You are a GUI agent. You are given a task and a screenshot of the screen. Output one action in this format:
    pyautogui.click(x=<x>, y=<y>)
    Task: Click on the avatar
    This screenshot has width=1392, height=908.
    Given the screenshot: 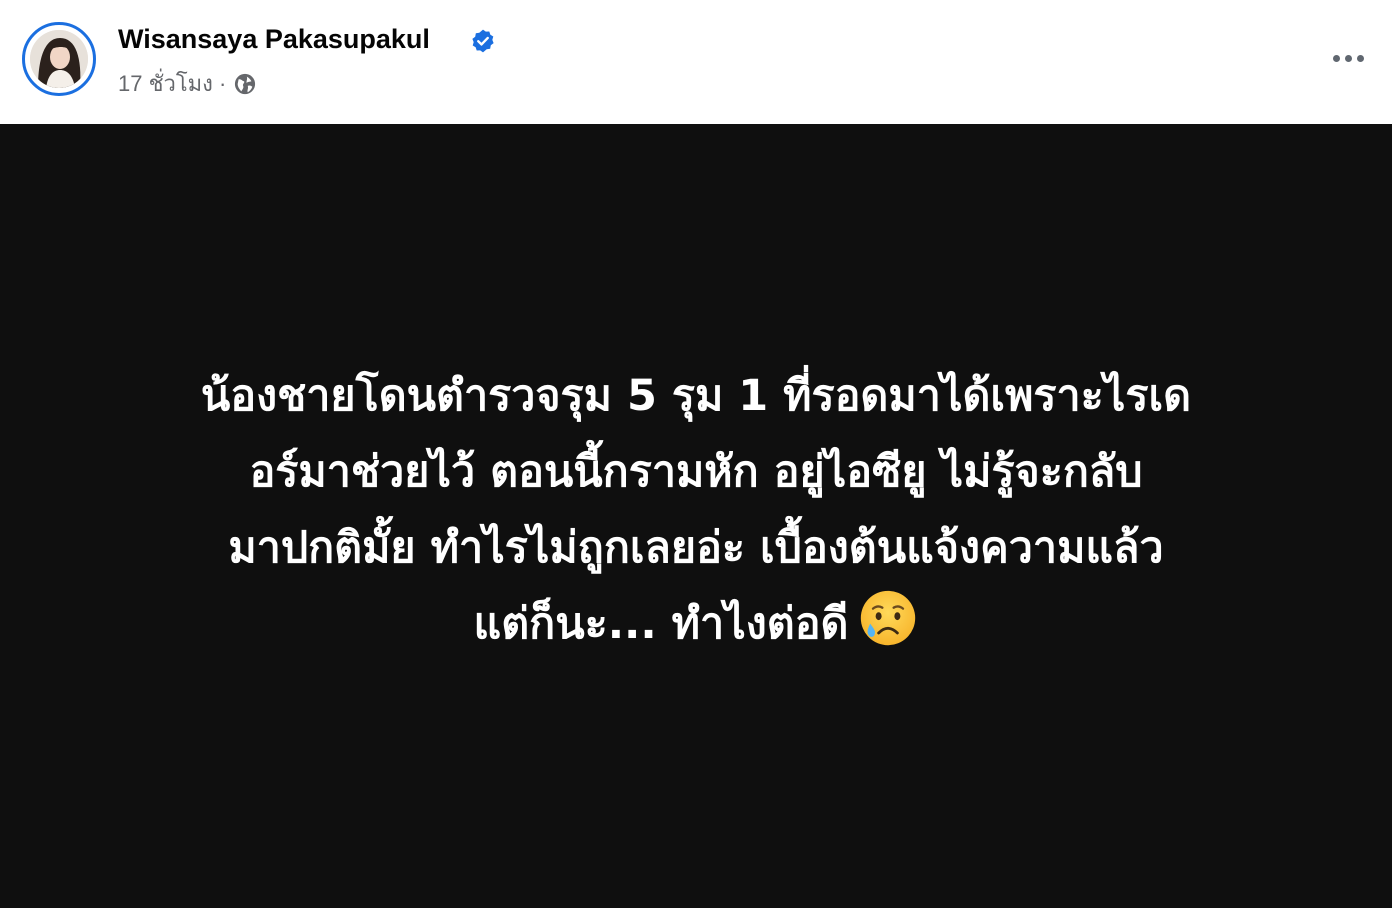 What is the action you would take?
    pyautogui.click(x=59, y=59)
    